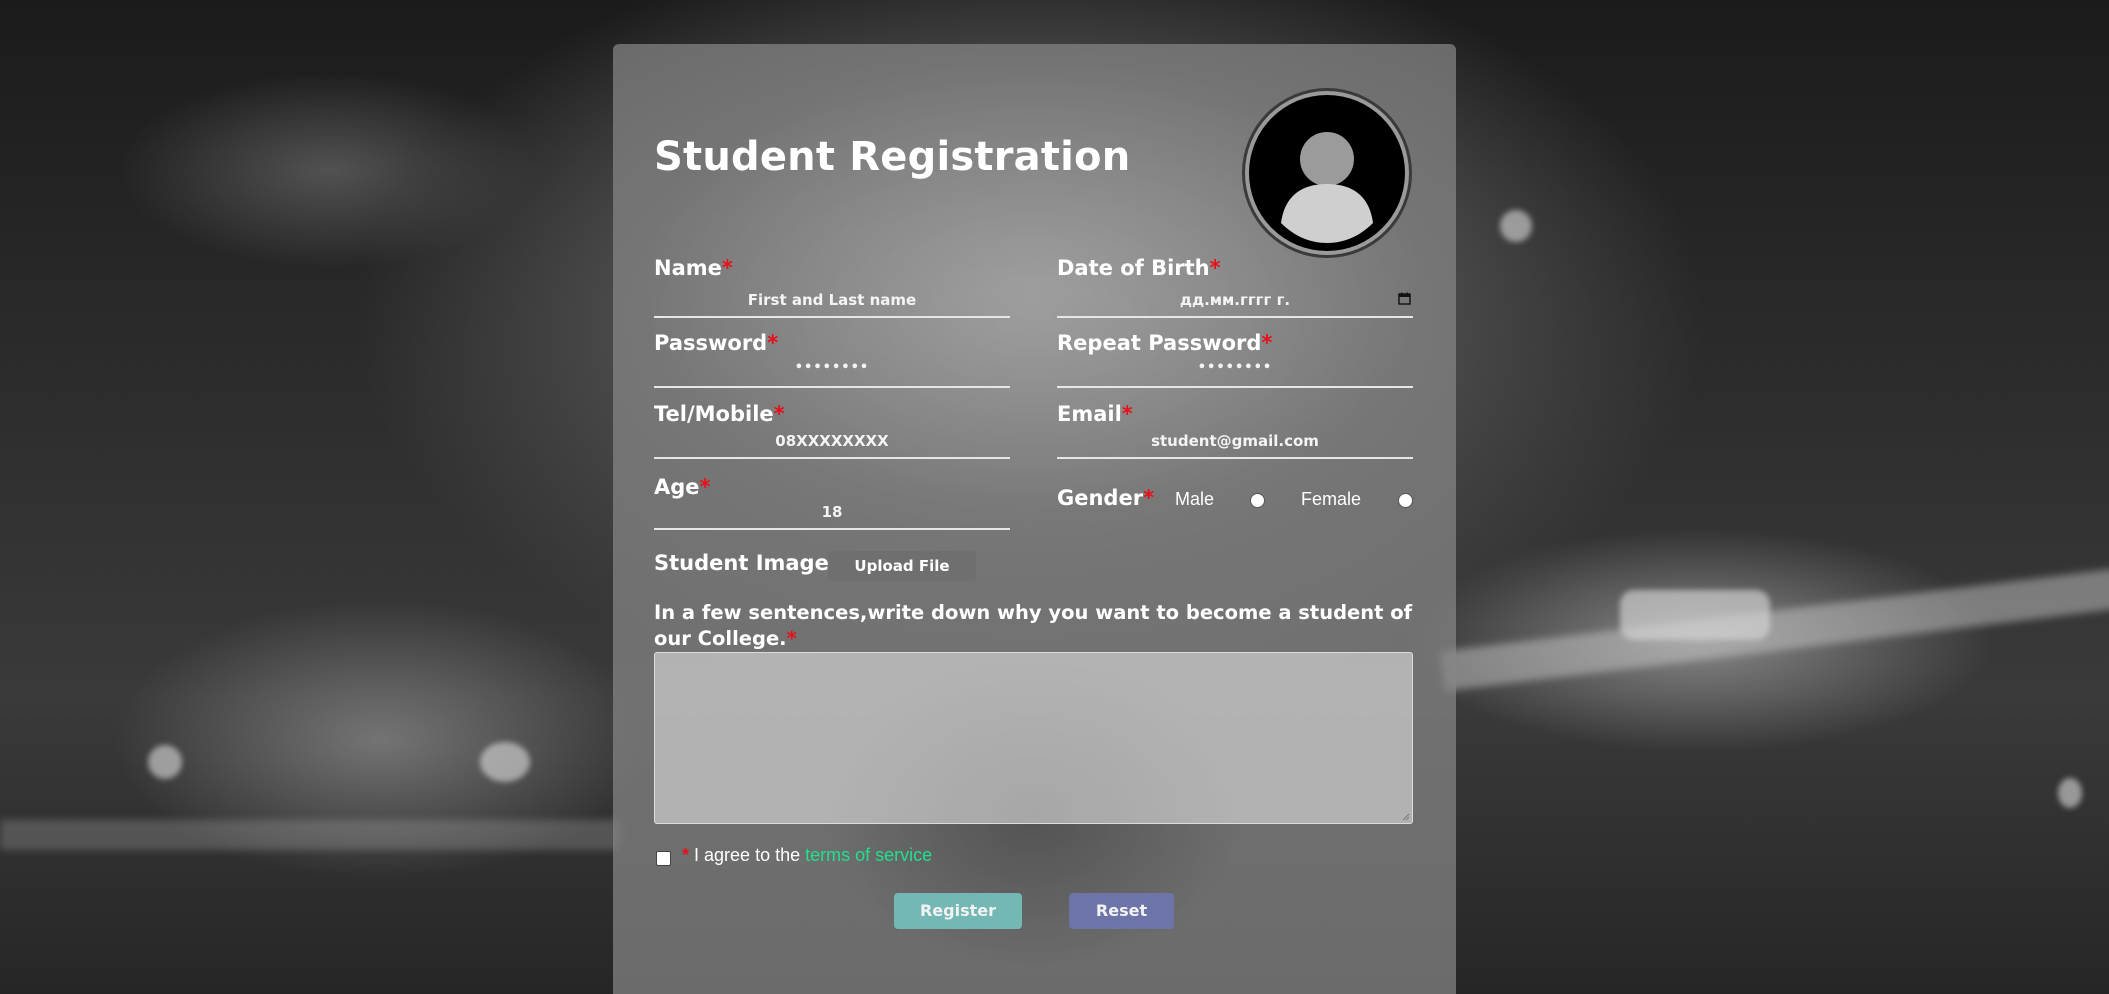 The height and width of the screenshot is (994, 2109). Describe the element at coordinates (1404, 298) in the screenshot. I see `calendar-icon` at that location.